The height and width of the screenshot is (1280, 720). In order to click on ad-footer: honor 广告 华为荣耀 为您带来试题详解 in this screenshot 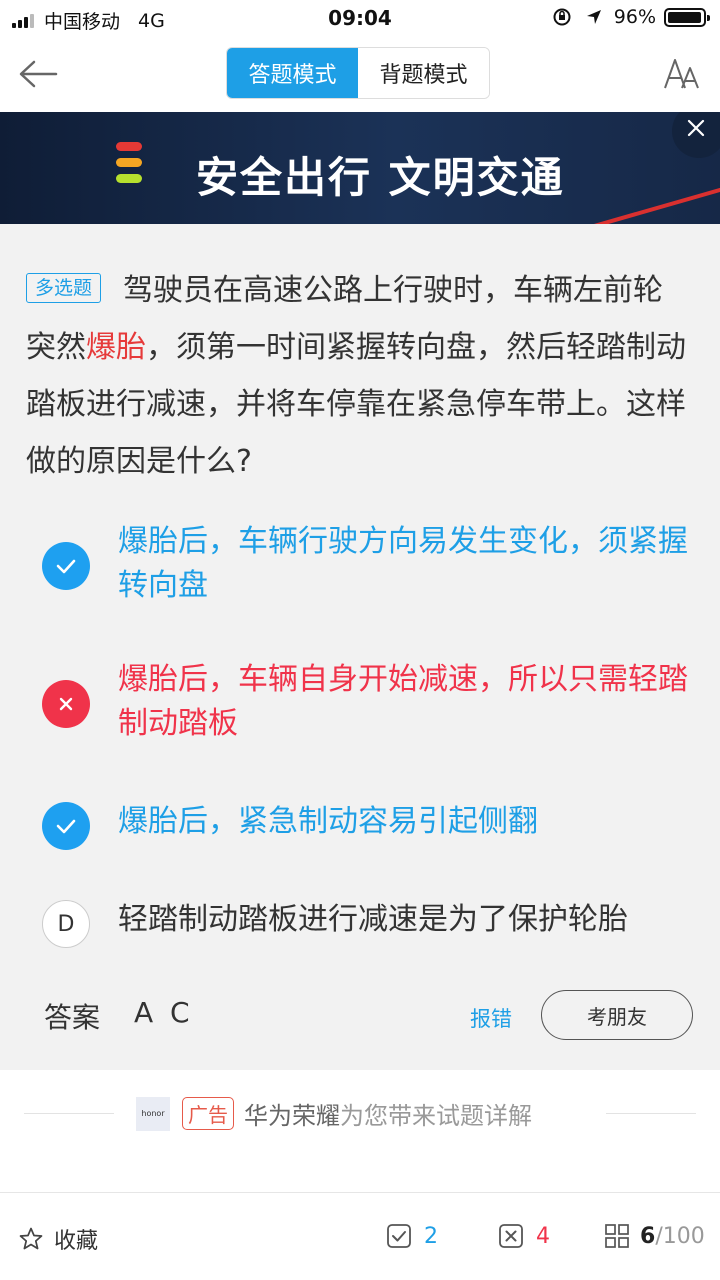, I will do `click(360, 1131)`.